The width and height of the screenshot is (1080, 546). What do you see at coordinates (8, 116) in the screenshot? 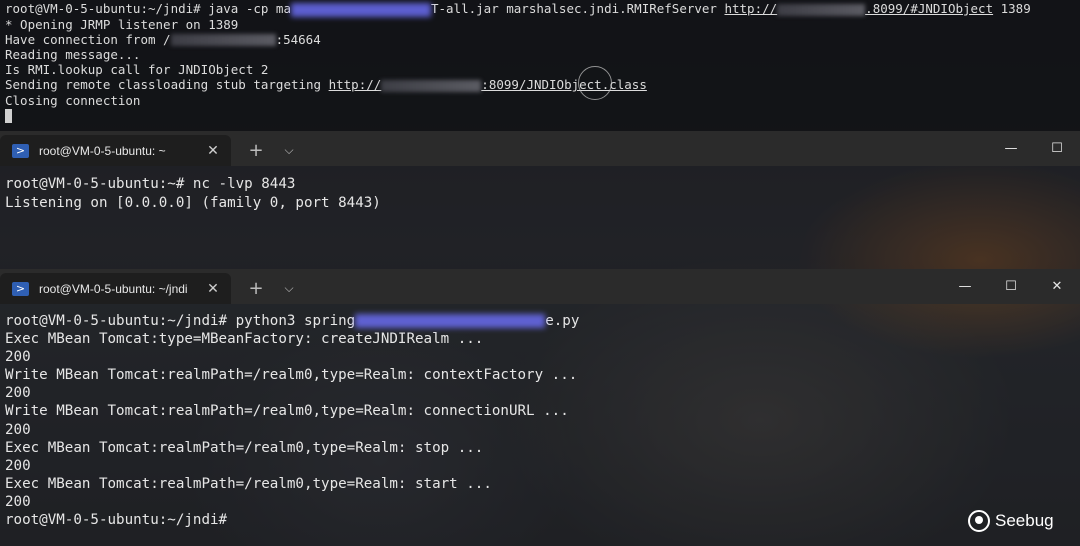
I see `terminal-cursor` at bounding box center [8, 116].